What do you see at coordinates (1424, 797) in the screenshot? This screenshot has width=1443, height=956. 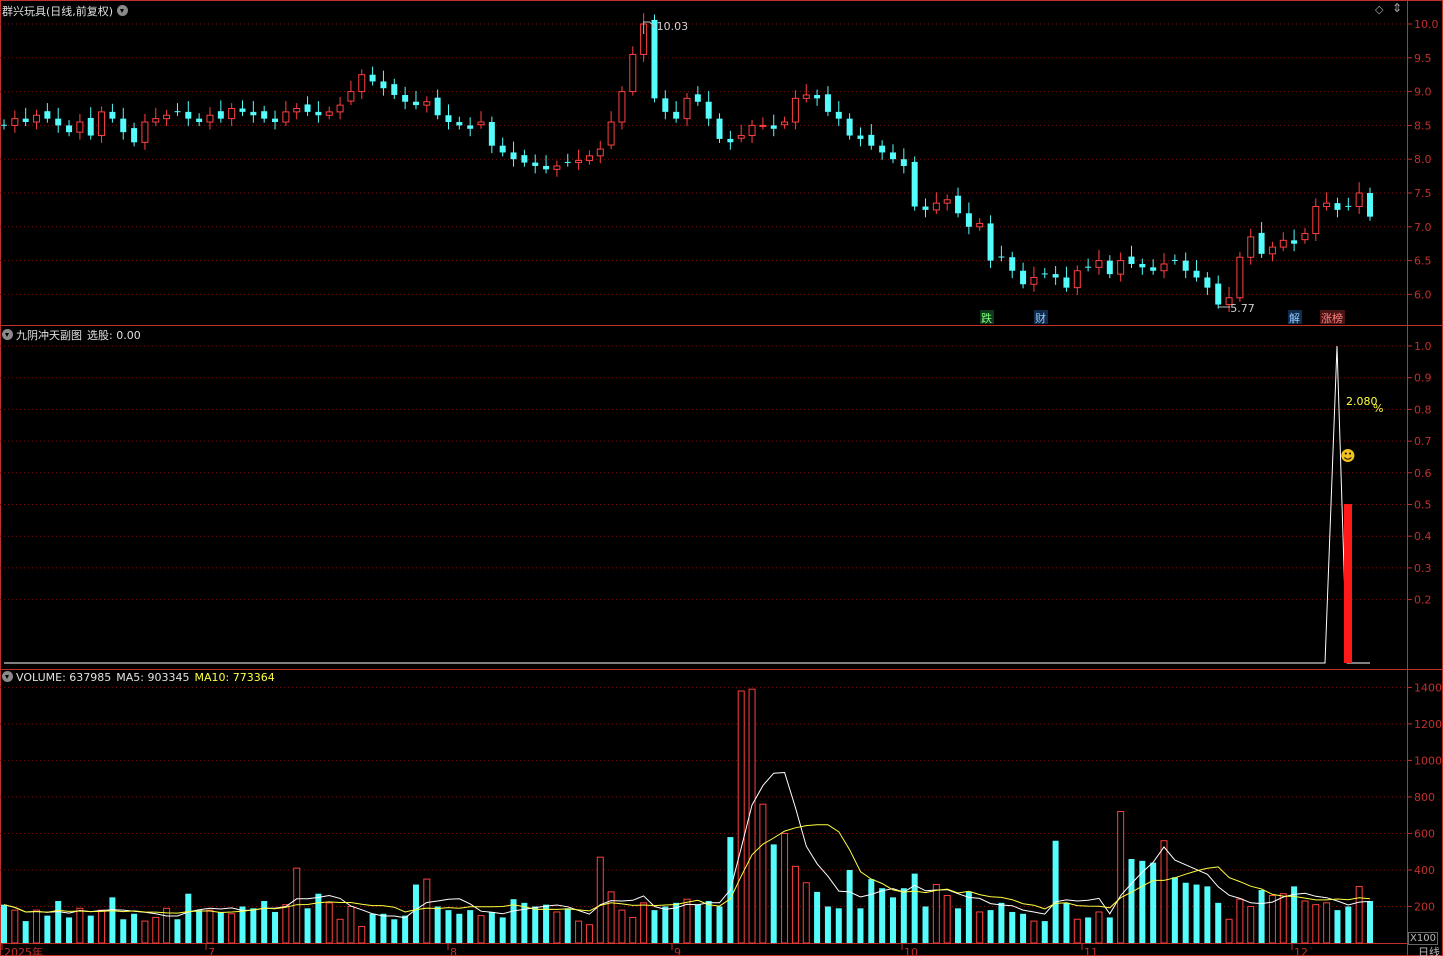 I see `volume-tick-label: 800` at bounding box center [1424, 797].